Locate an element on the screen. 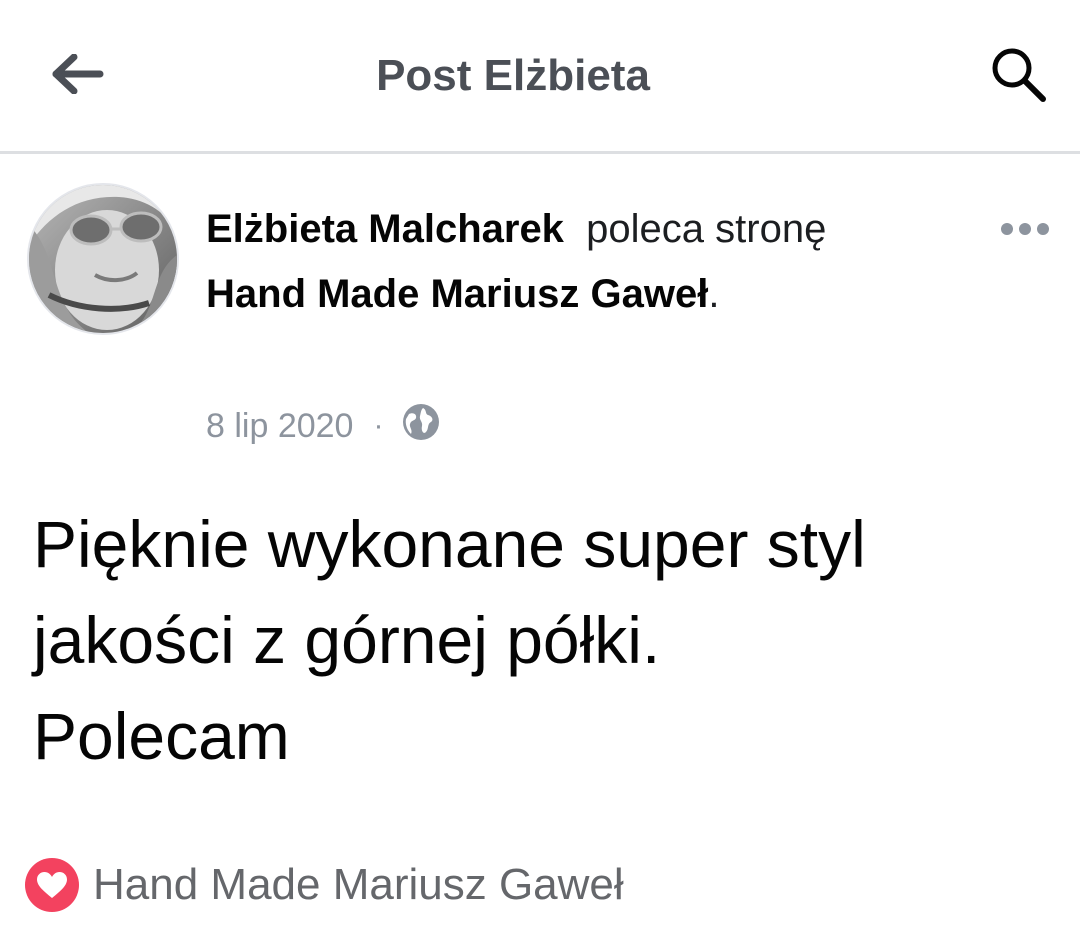  recommended-page-link: Hand Made Mariusz Gaweł is located at coordinates (457, 294).